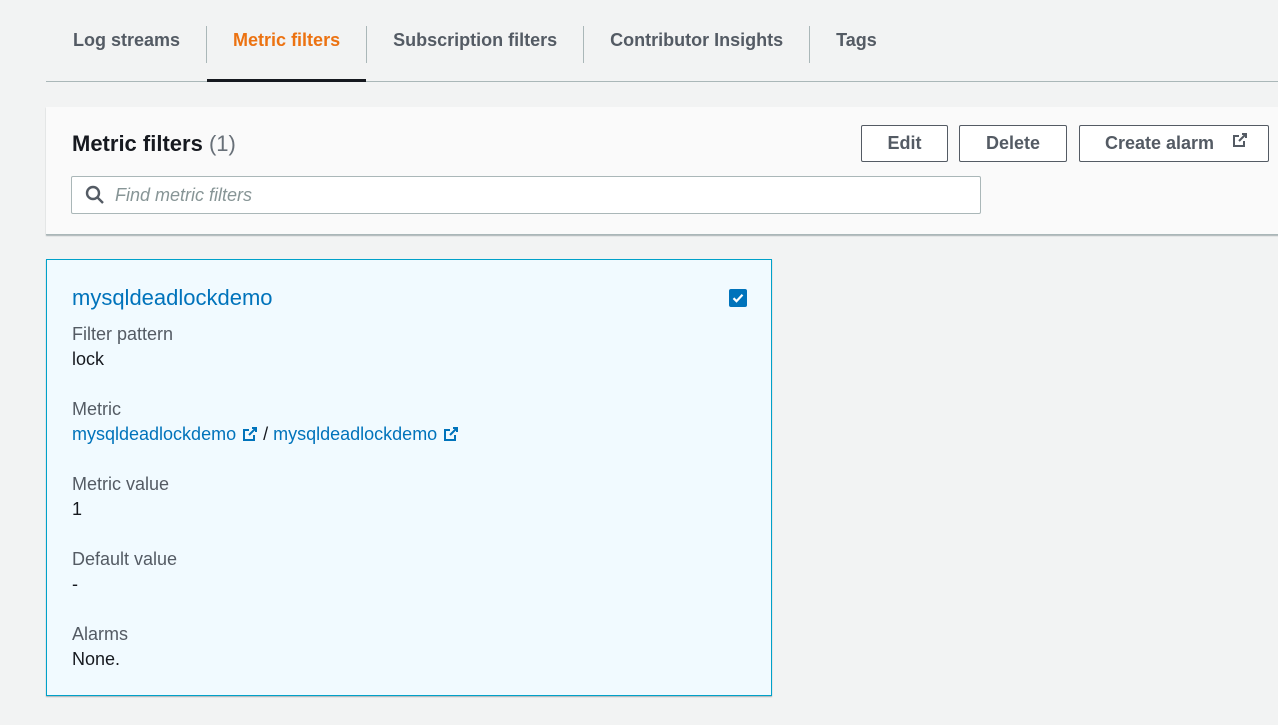 This screenshot has width=1278, height=725. I want to click on check-icon, so click(738, 298).